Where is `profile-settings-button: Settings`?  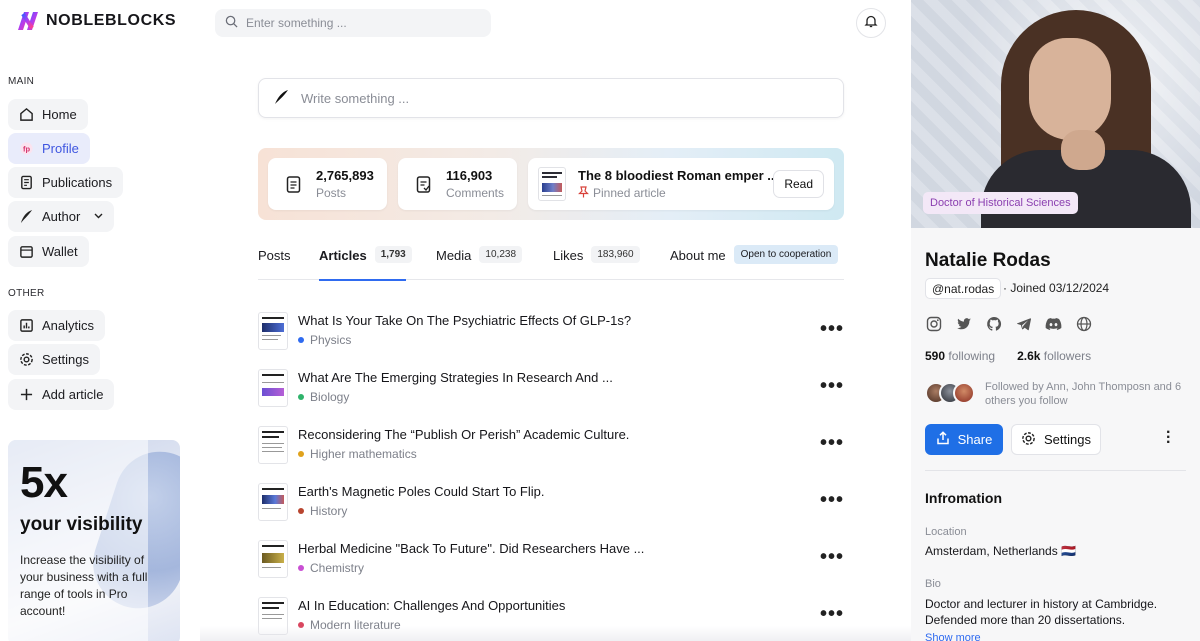 profile-settings-button: Settings is located at coordinates (1056, 439).